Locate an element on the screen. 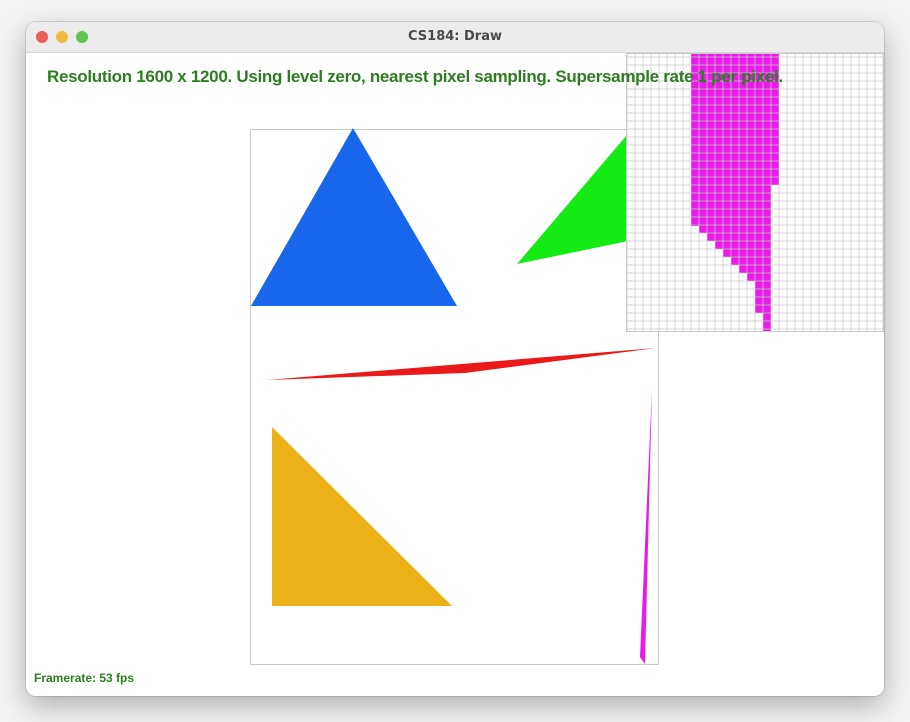 The height and width of the screenshot is (722, 910). yellow-triangle is located at coordinates (362, 516).